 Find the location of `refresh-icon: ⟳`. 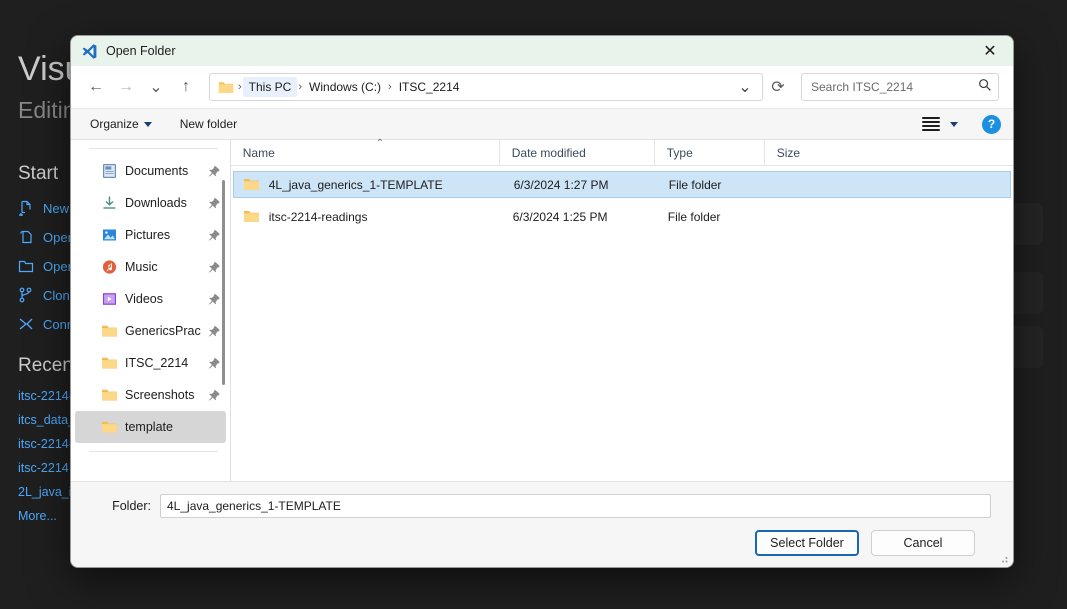

refresh-icon: ⟳ is located at coordinates (778, 87).